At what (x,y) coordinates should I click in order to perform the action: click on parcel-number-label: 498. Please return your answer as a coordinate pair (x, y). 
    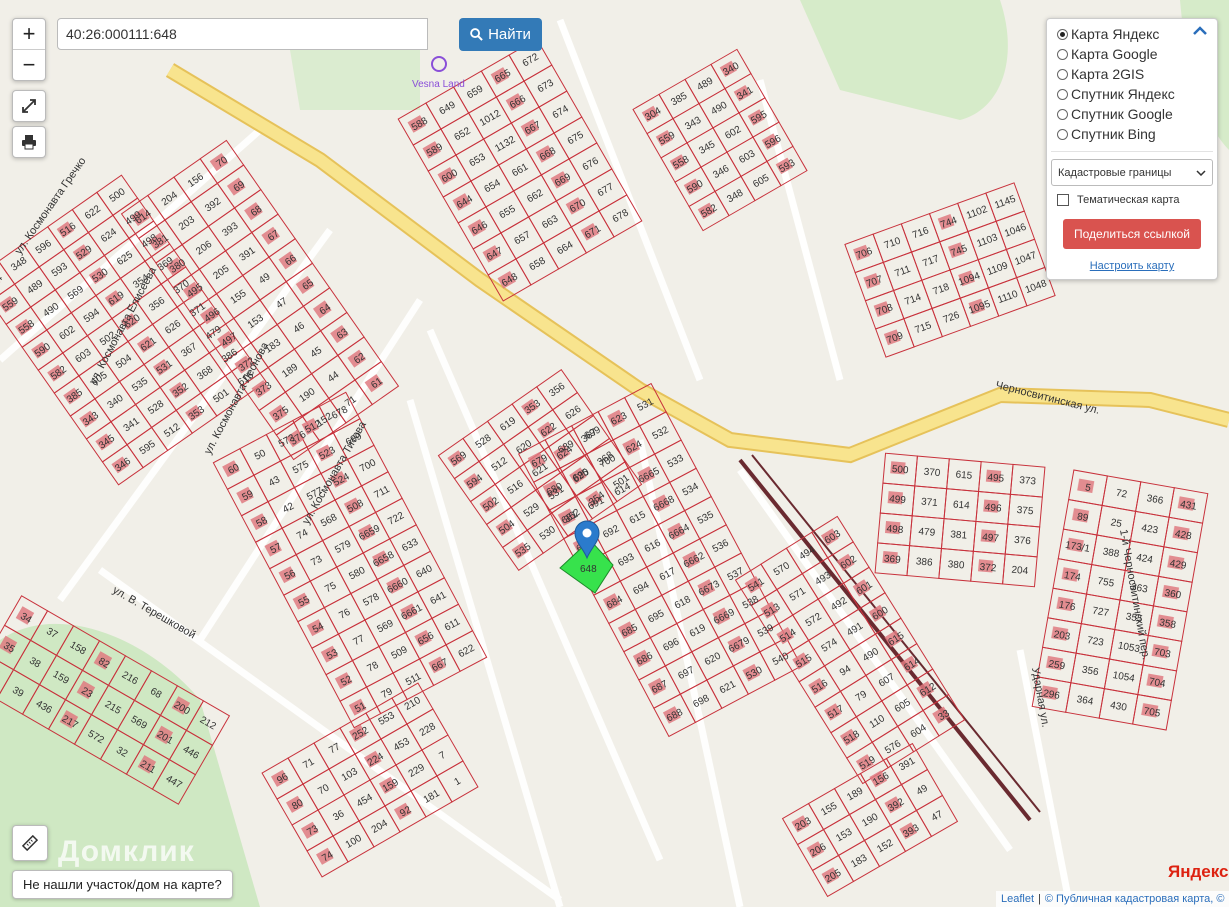
    Looking at the image, I should click on (895, 530).